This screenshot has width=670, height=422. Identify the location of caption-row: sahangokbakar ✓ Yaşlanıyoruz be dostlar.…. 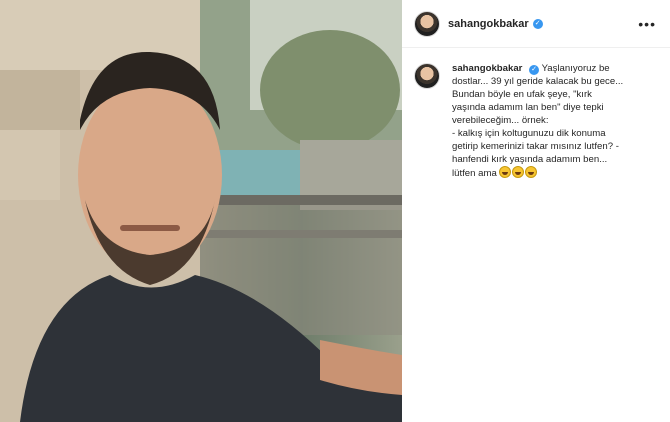
(536, 114).